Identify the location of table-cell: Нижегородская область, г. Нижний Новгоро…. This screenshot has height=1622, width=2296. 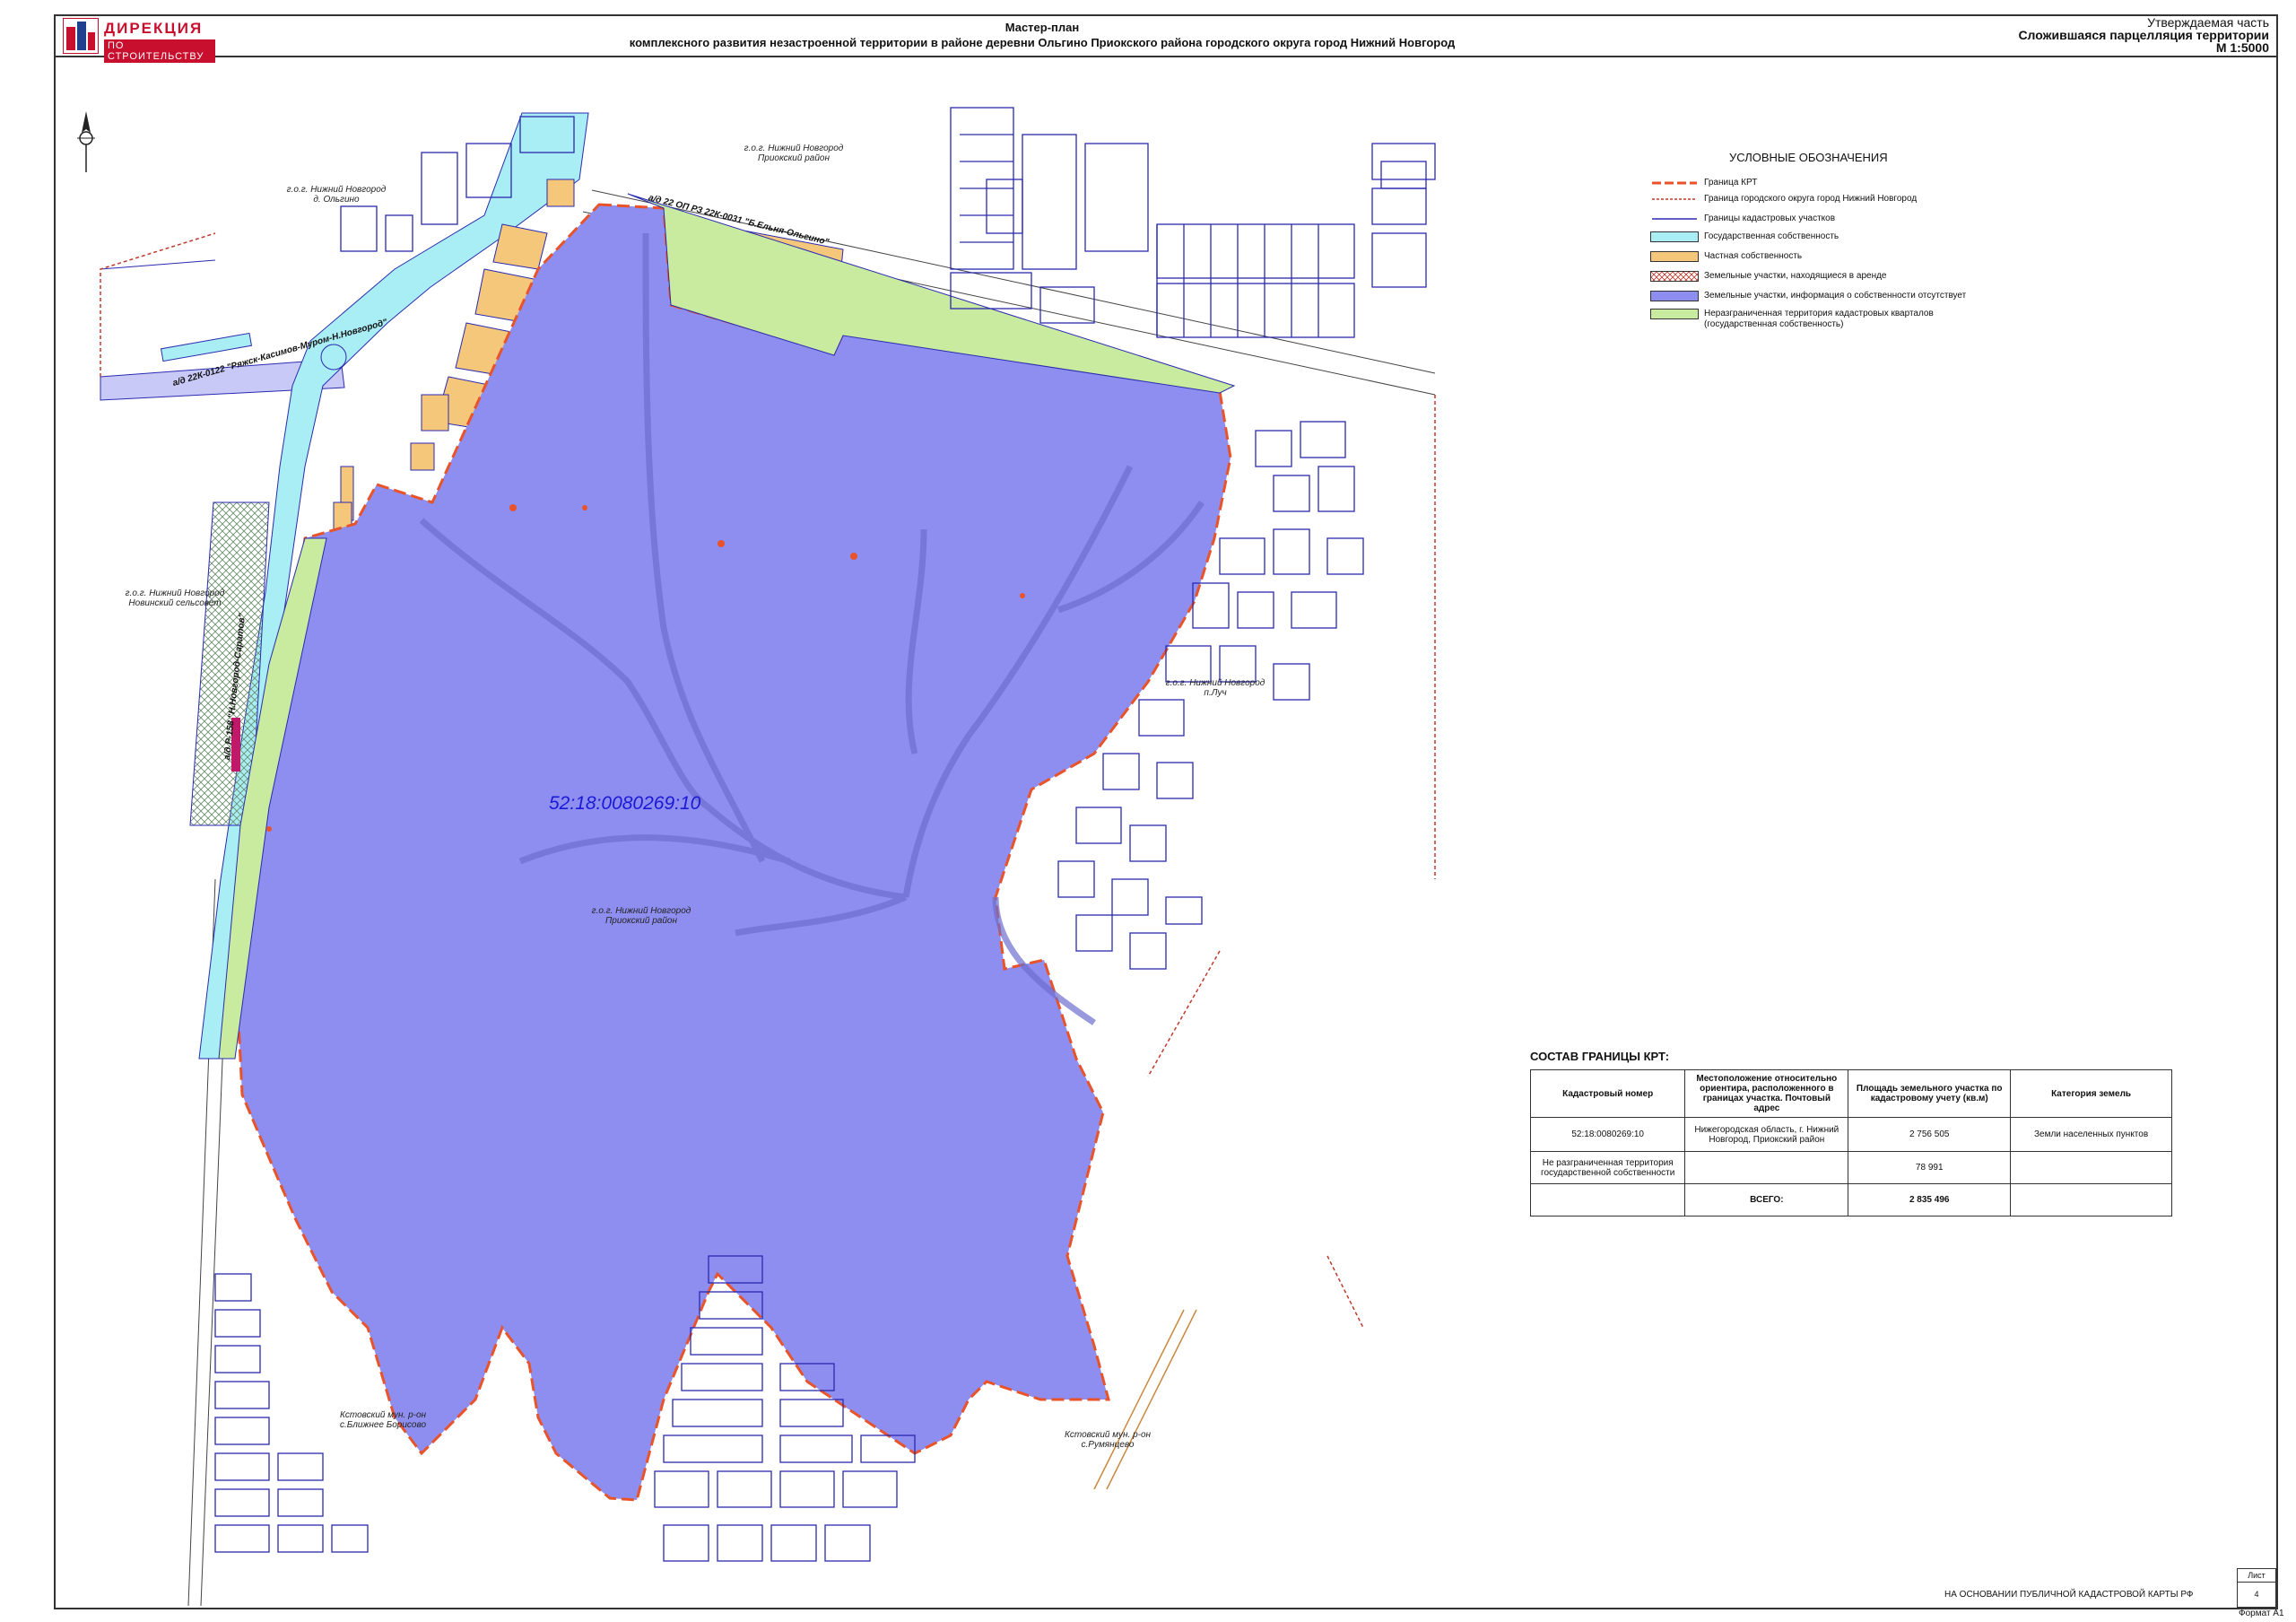
(1766, 1134).